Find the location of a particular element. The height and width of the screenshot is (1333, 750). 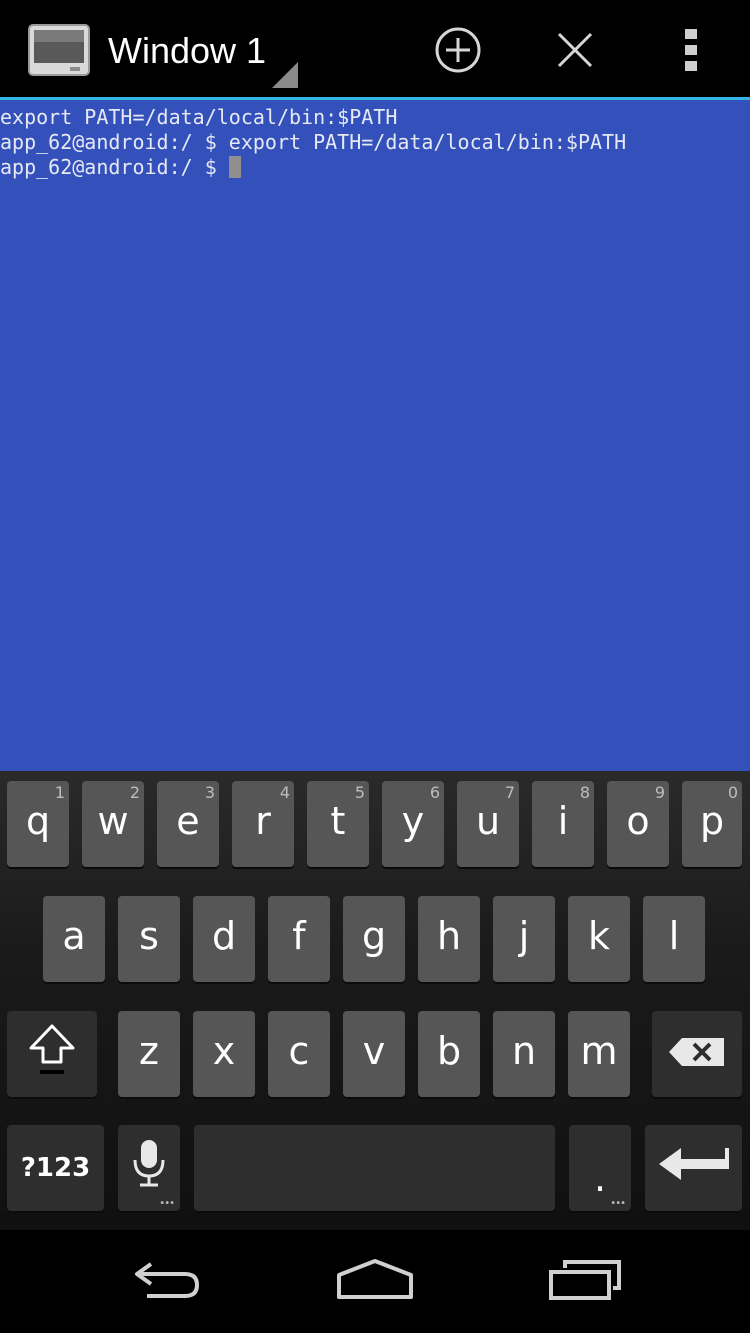

key-y: 6y is located at coordinates (413, 824).